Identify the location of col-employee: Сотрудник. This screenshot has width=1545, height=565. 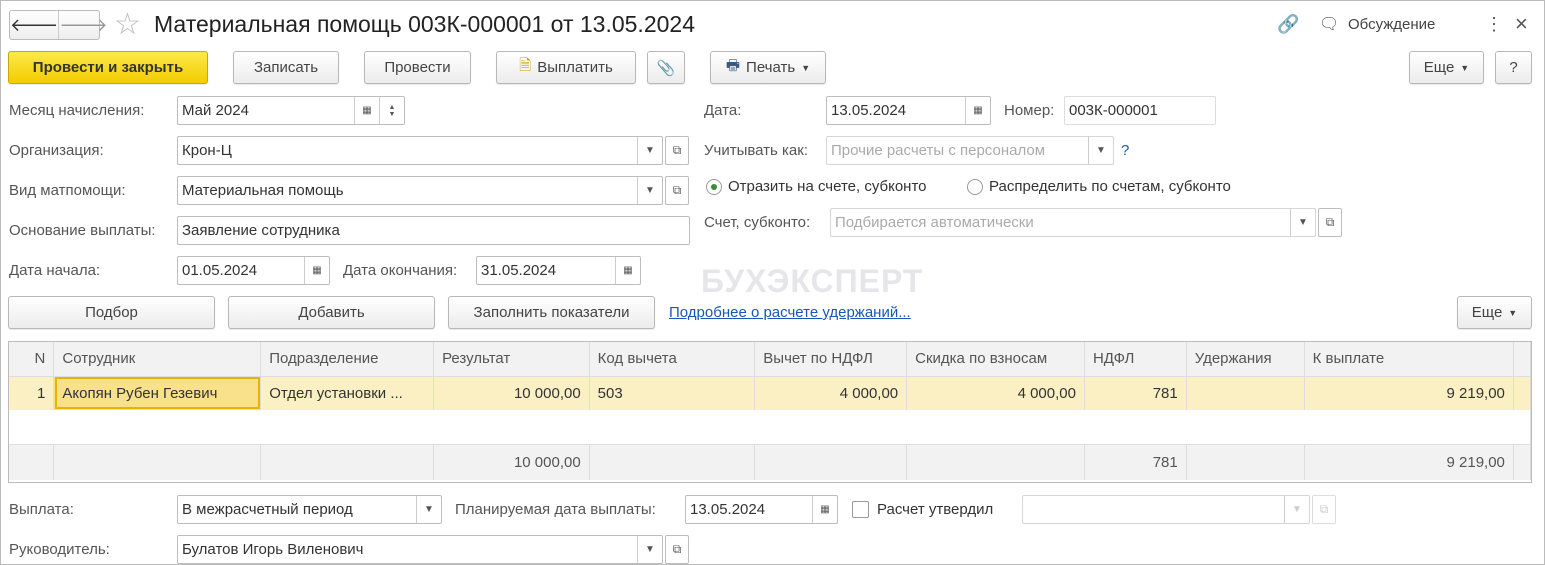
(157, 359).